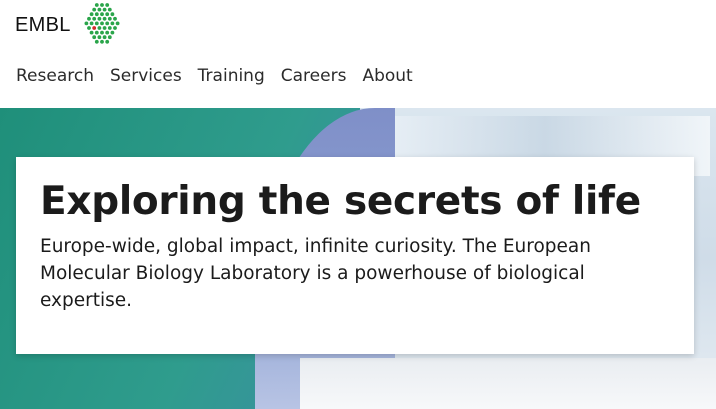  Describe the element at coordinates (231, 76) in the screenshot. I see `nav-item-training: Training` at that location.